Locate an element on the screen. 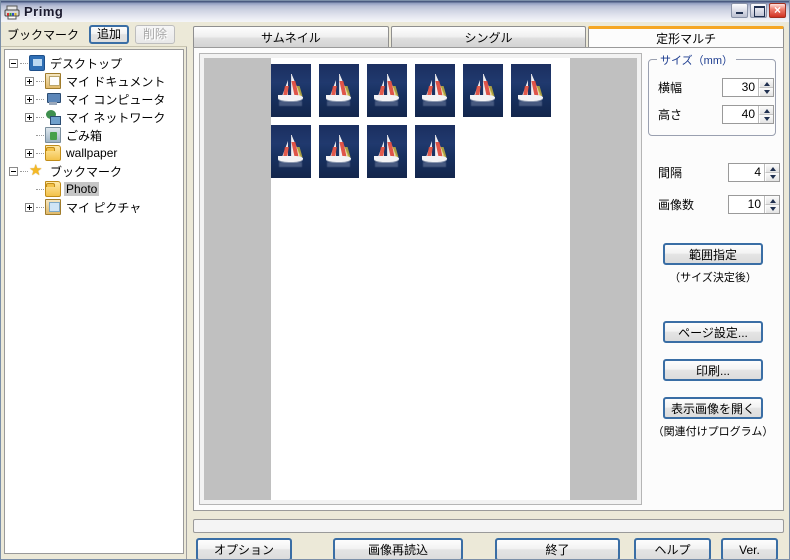 Image resolution: width=790 pixels, height=560 pixels. minimize-button is located at coordinates (739, 10).